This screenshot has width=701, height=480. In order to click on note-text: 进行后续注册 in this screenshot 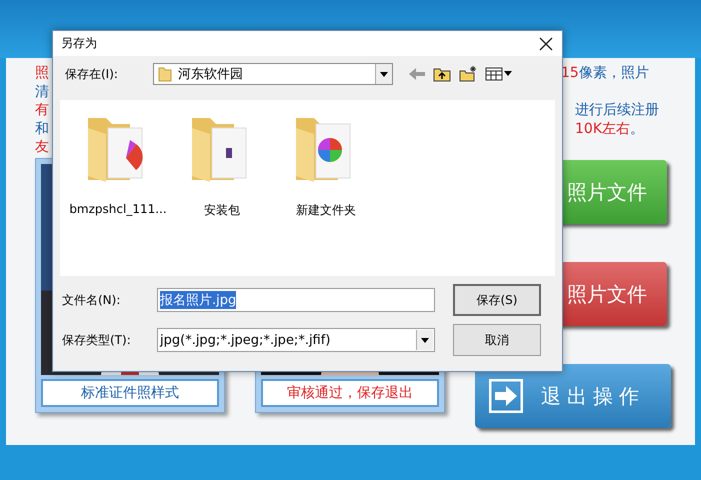, I will do `click(617, 110)`.